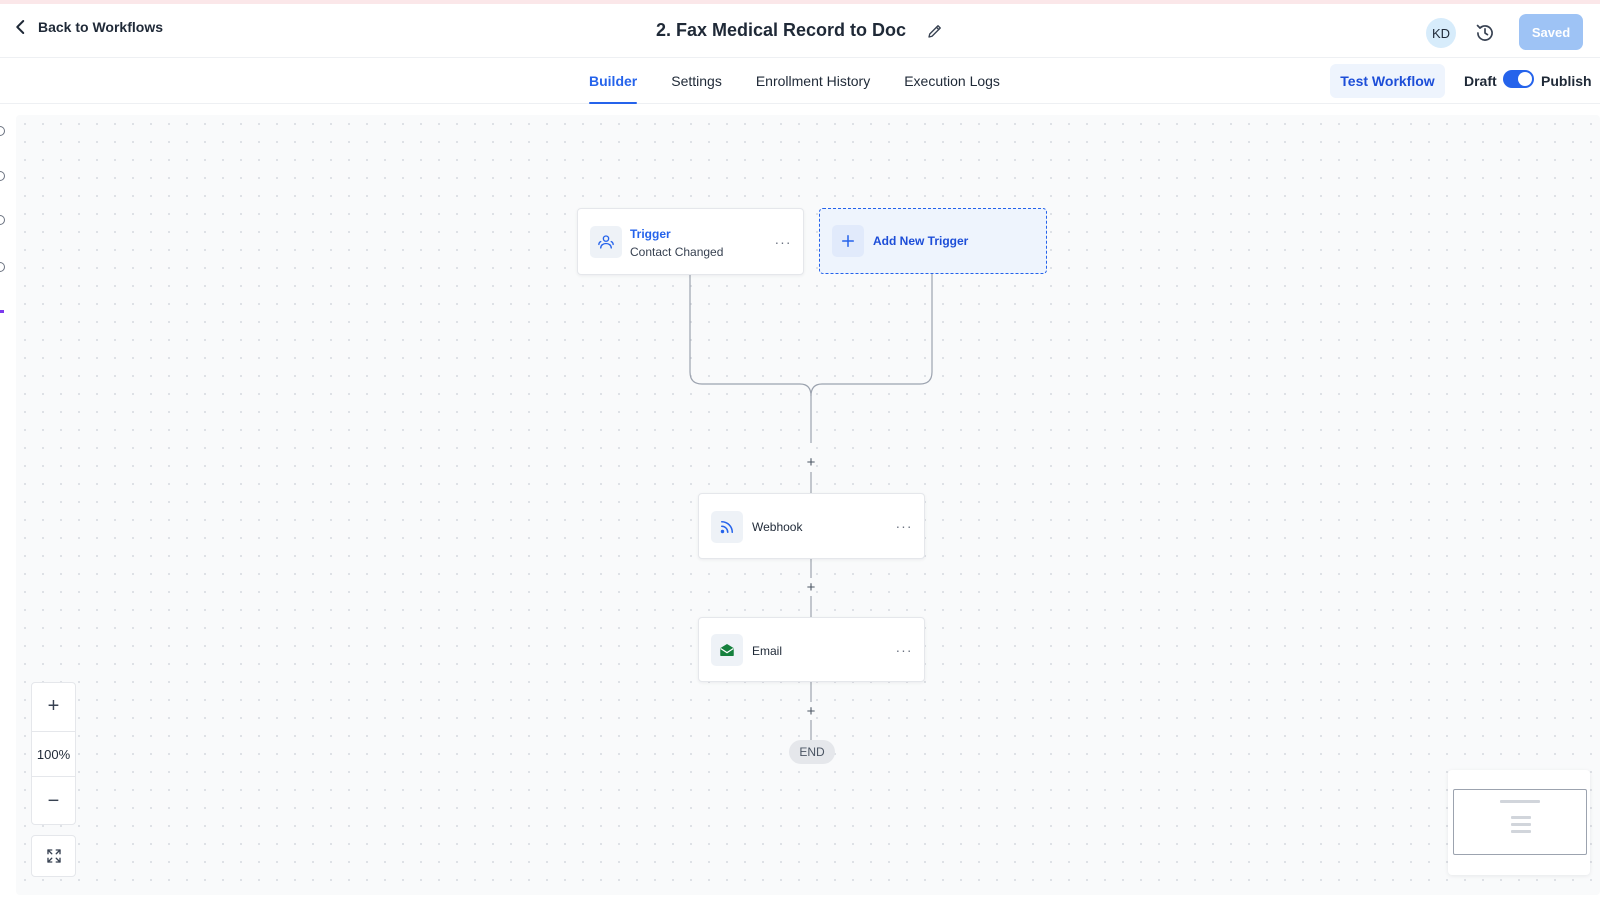  I want to click on chevron-left-icon, so click(20, 27).